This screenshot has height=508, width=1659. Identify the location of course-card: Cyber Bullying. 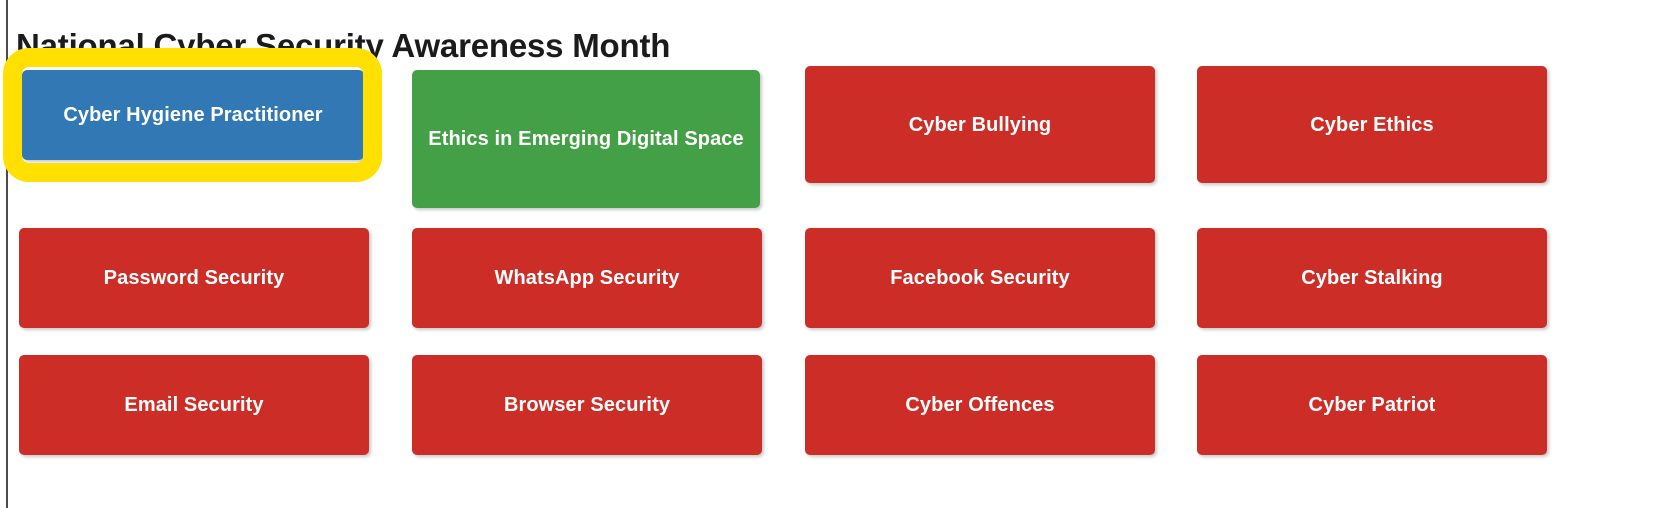
(980, 124).